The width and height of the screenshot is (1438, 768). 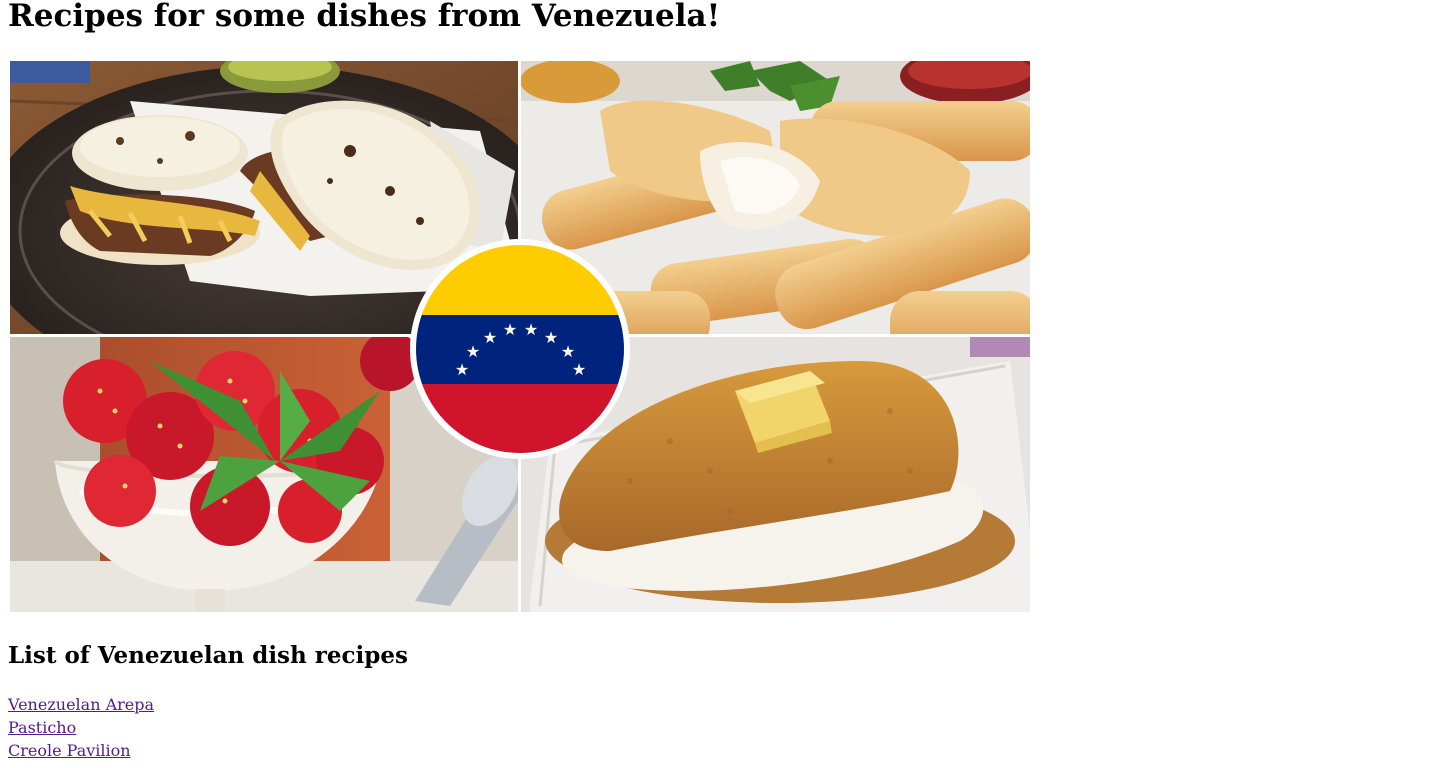 What do you see at coordinates (364, 17) in the screenshot?
I see `page-title: Recipes for some dishes from Venezuela!` at bounding box center [364, 17].